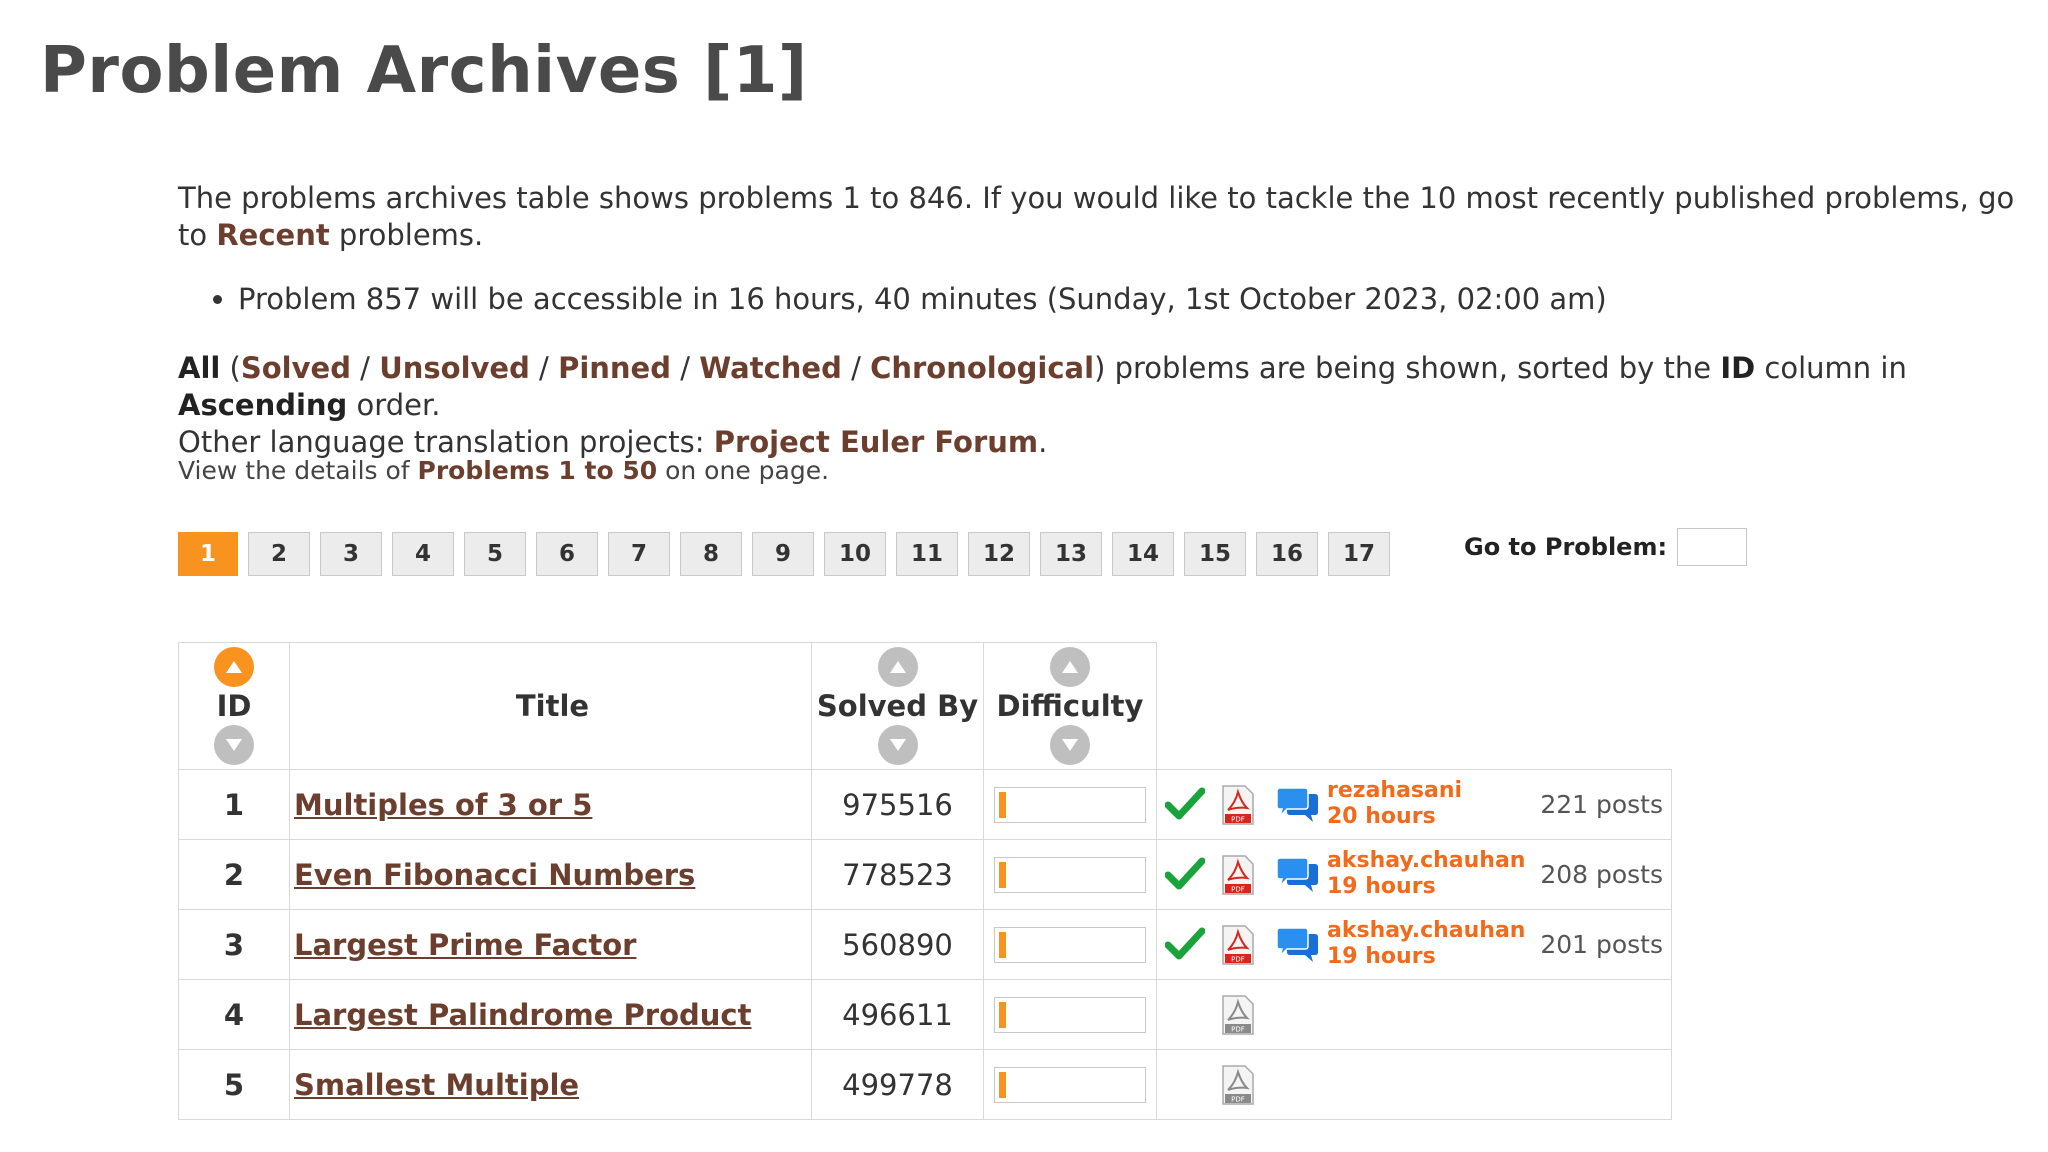 The width and height of the screenshot is (2048, 1152). What do you see at coordinates (1043, 442) in the screenshot?
I see `translation-period: .` at bounding box center [1043, 442].